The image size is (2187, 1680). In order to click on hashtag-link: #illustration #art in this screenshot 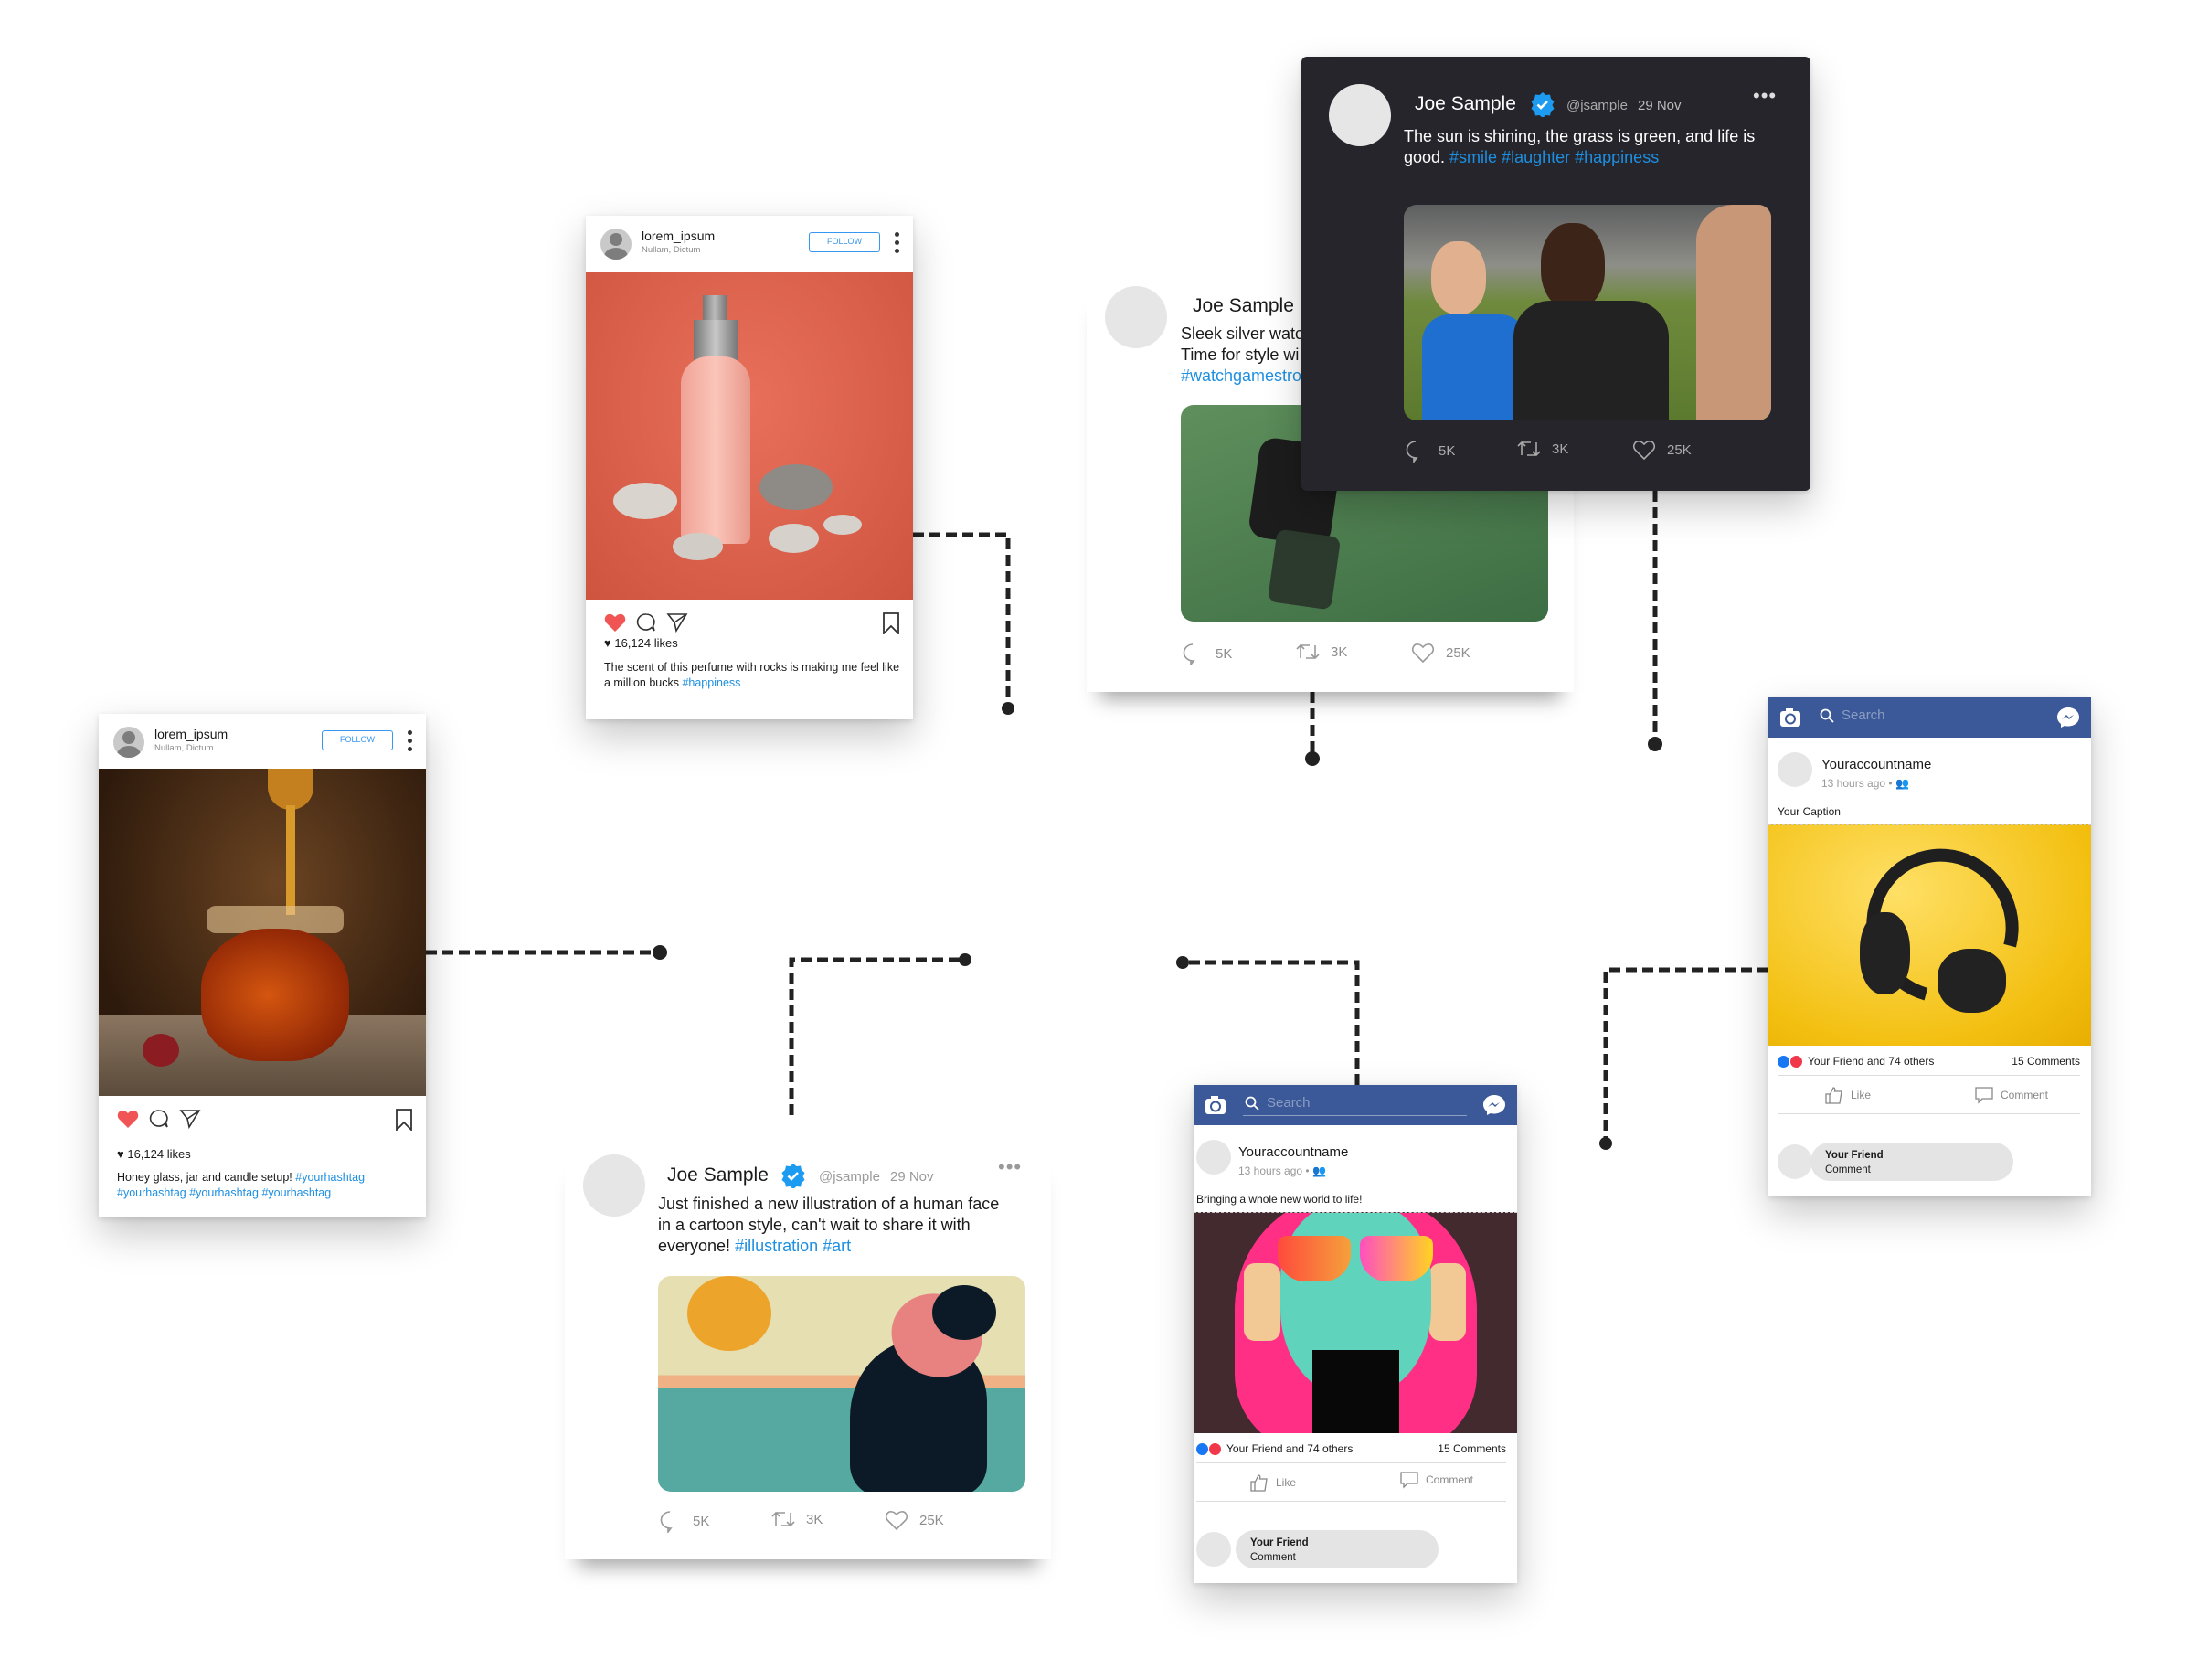, I will do `click(793, 1246)`.